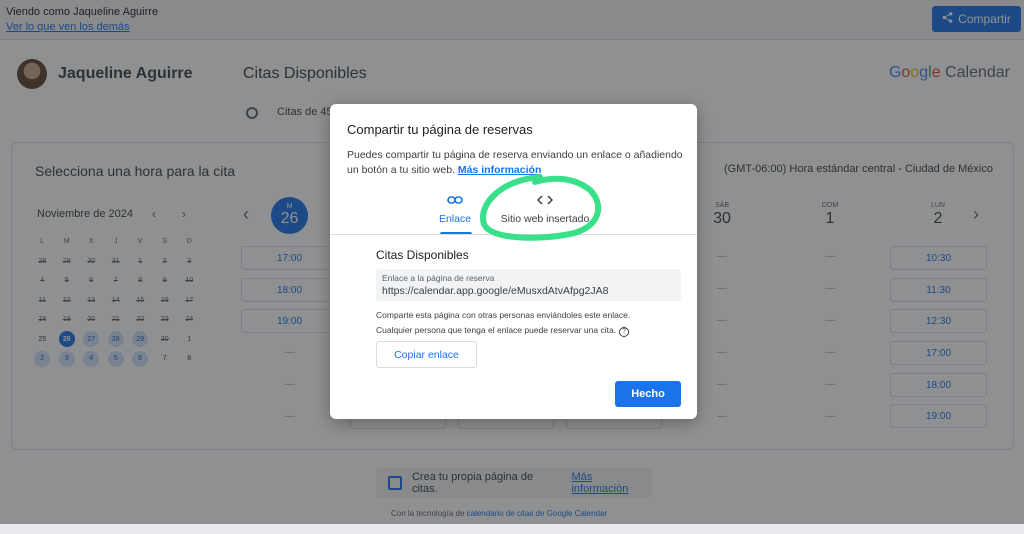 The width and height of the screenshot is (1024, 534). Describe the element at coordinates (440, 129) in the screenshot. I see `dialog-title: Compartir tu página de reservas` at that location.